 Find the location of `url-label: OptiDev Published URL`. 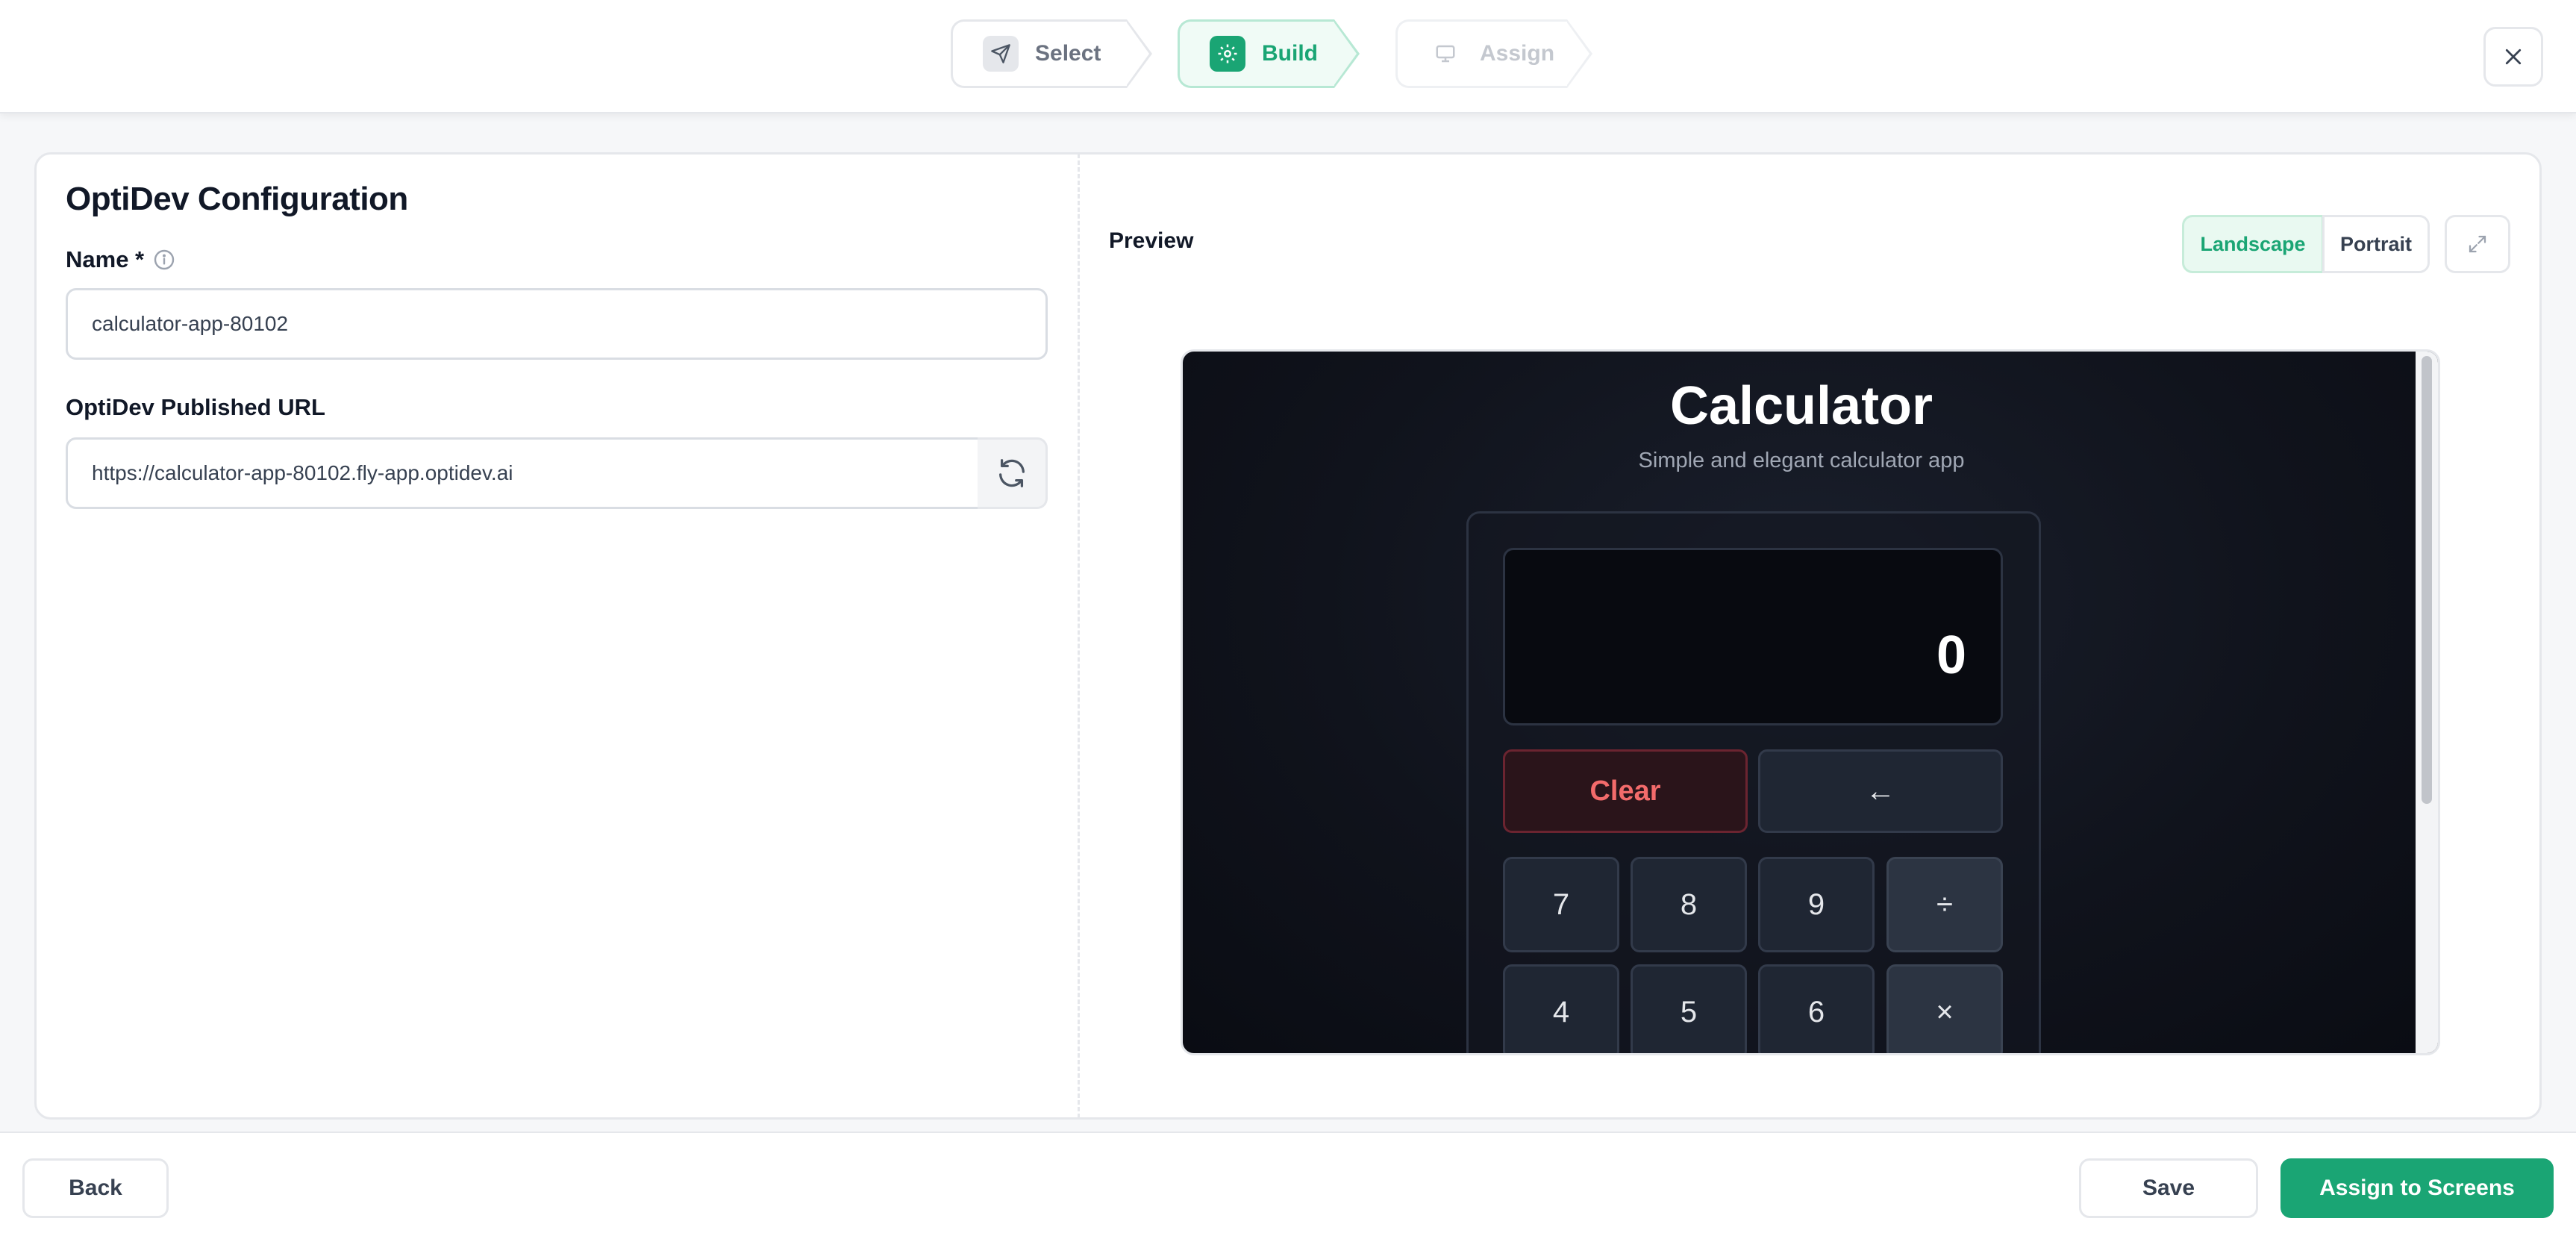

url-label: OptiDev Published URL is located at coordinates (195, 407).